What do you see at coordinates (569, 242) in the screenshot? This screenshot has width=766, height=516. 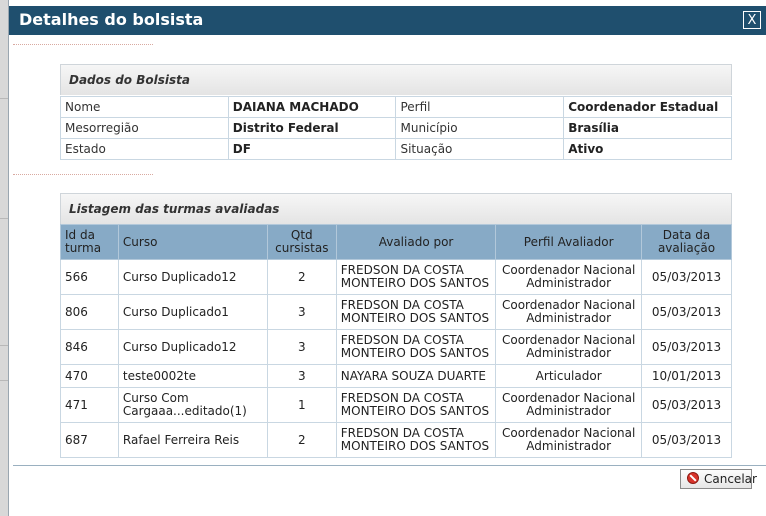 I see `column-header: Perfil Avaliador` at bounding box center [569, 242].